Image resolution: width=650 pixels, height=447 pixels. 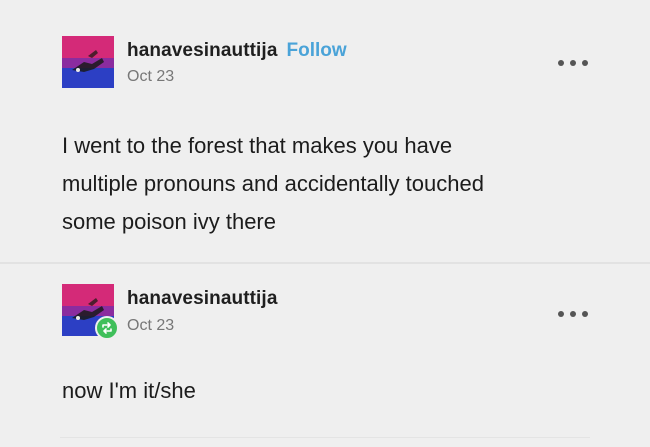 I want to click on post-body-line: I went to the forest that makes you have, so click(x=257, y=145).